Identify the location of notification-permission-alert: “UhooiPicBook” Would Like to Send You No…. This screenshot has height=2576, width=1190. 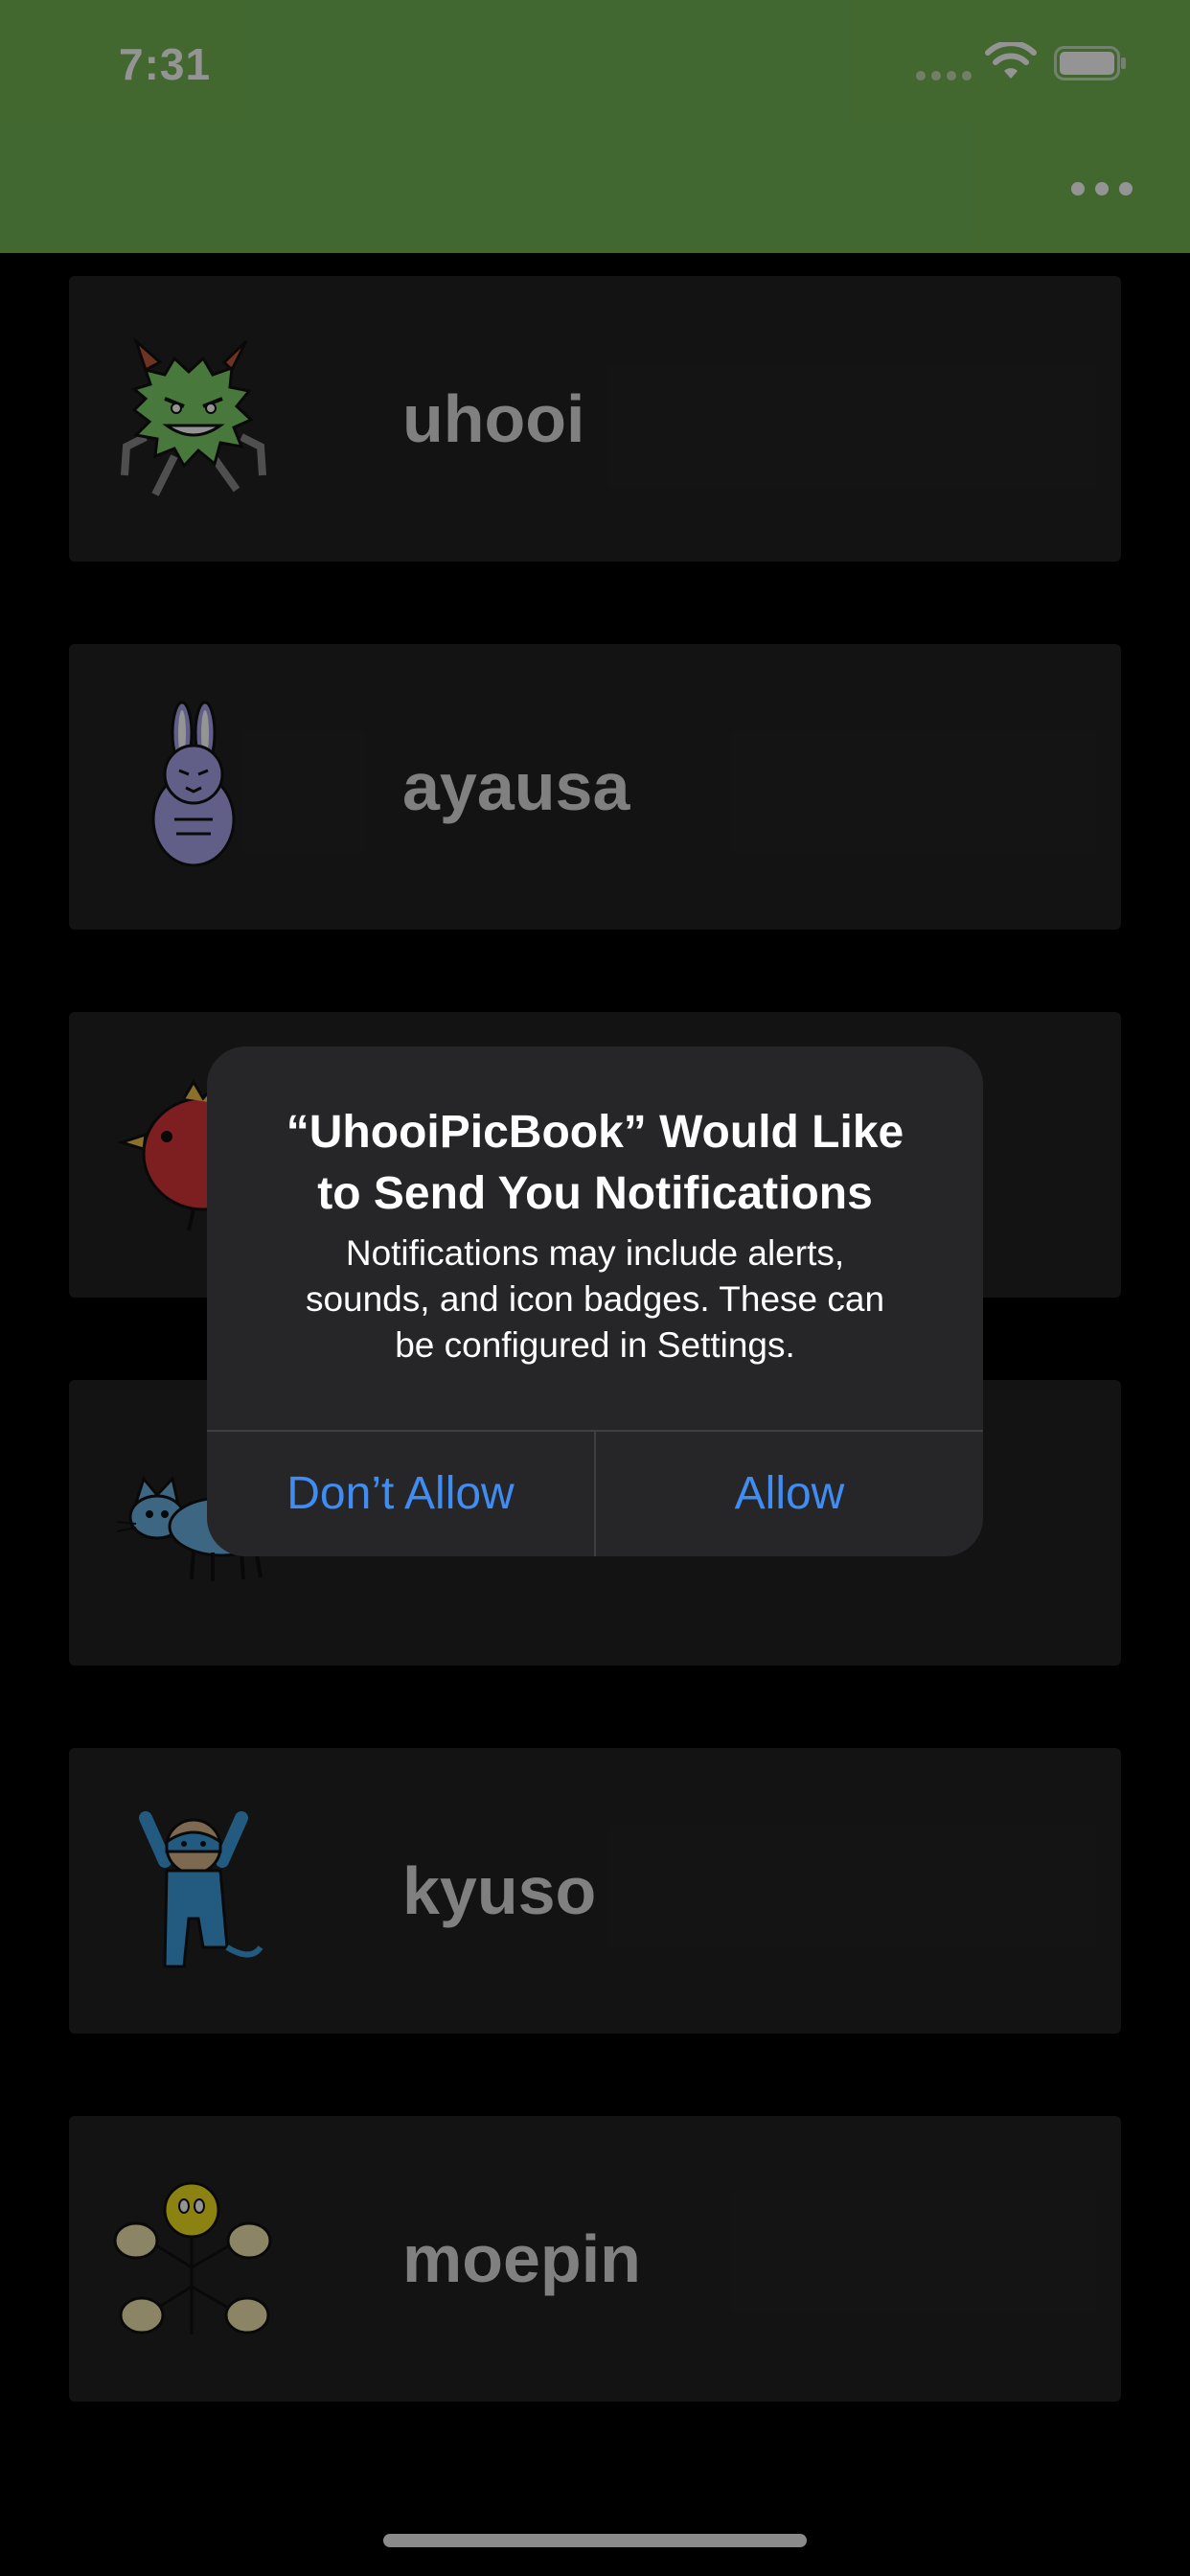
(595, 1301).